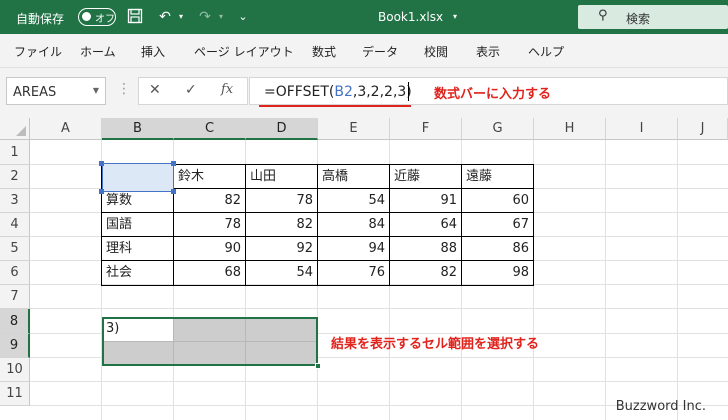 Image resolution: width=728 pixels, height=420 pixels. Describe the element at coordinates (15, 177) in the screenshot. I see `row-header-2: 2` at that location.